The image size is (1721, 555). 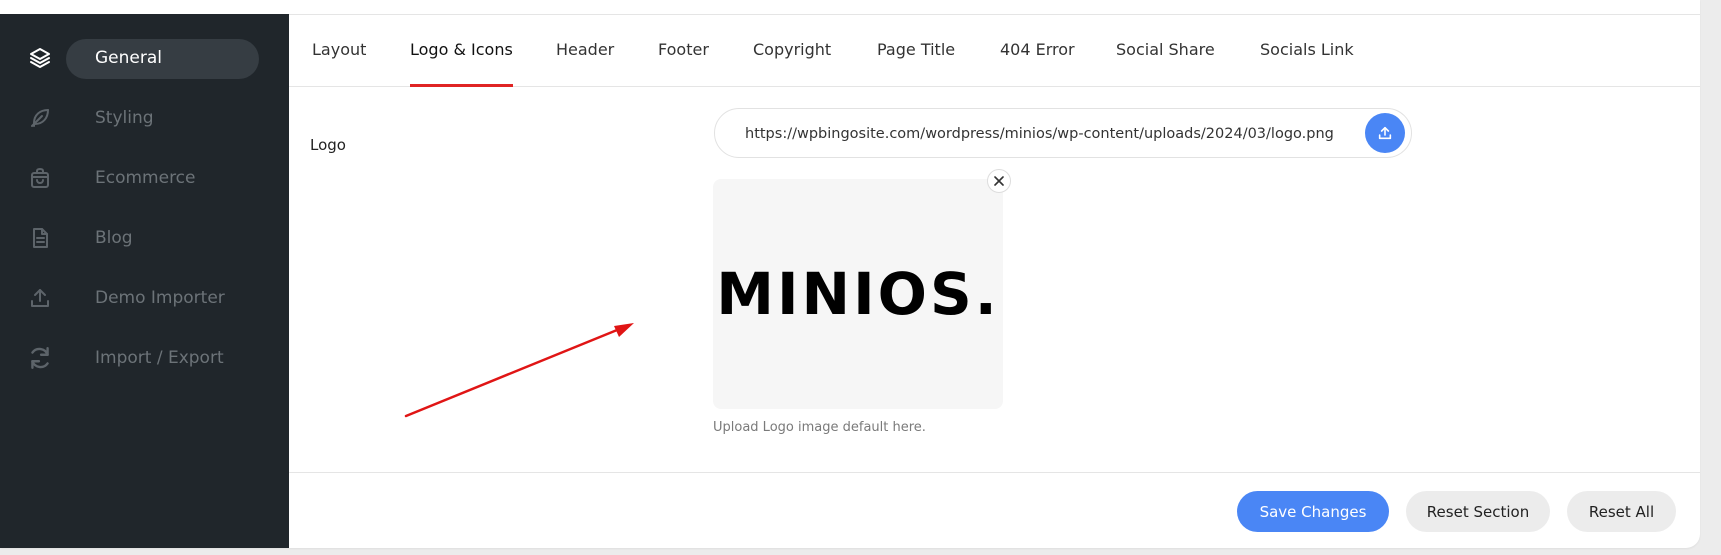 I want to click on top-strip, so click(x=994, y=7).